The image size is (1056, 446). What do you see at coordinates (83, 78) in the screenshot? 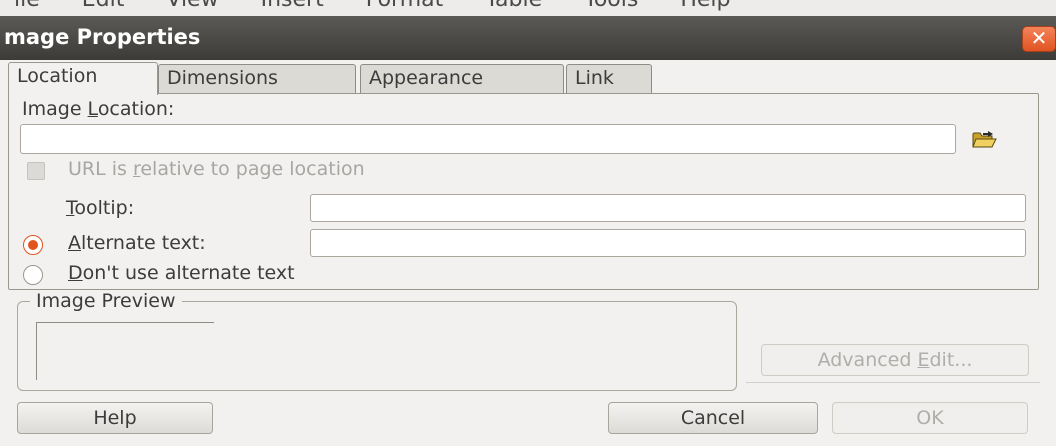
I see `tab-location: Location` at bounding box center [83, 78].